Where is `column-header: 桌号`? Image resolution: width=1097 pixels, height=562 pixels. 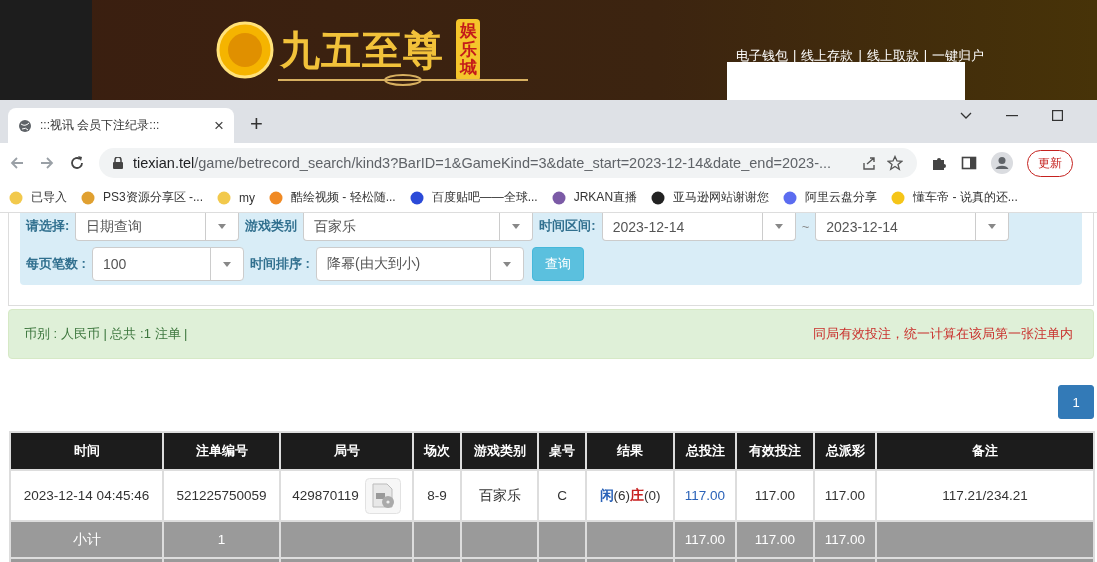
column-header: 桌号 is located at coordinates (562, 451).